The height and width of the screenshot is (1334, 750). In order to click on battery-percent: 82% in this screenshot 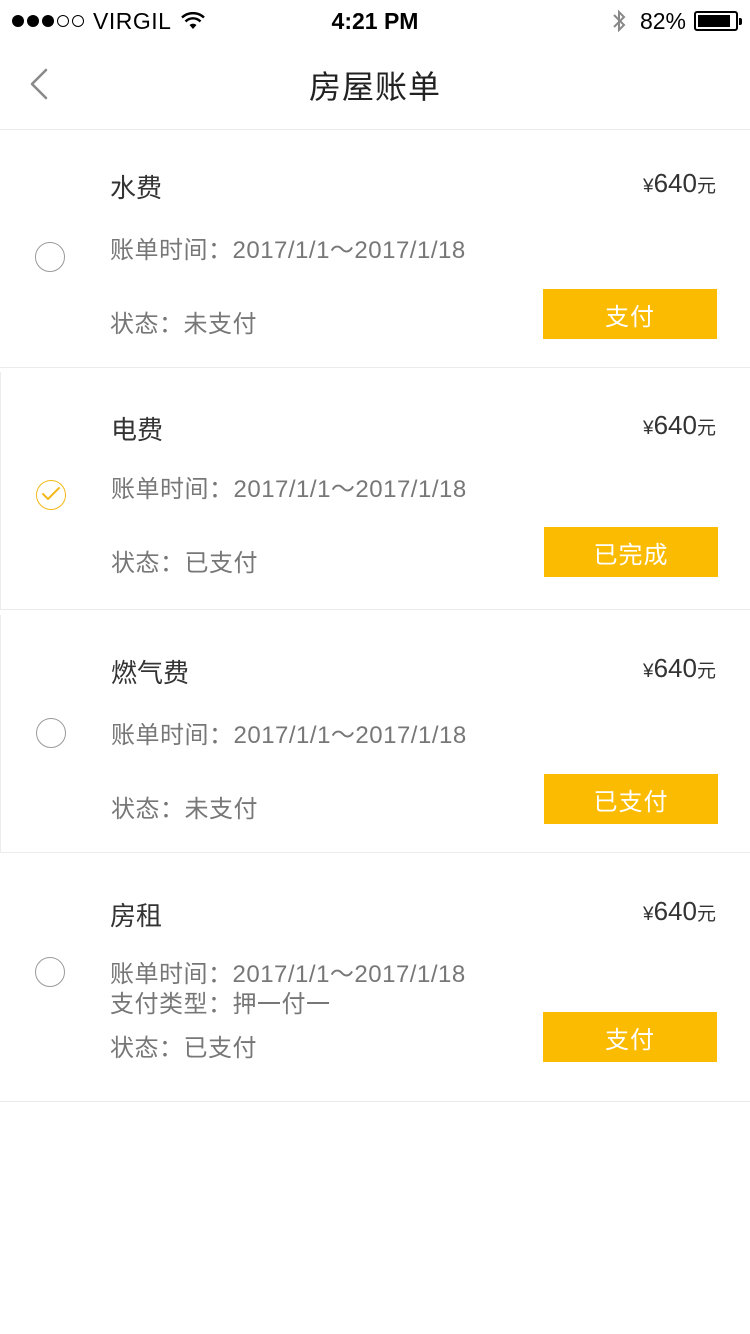, I will do `click(662, 20)`.